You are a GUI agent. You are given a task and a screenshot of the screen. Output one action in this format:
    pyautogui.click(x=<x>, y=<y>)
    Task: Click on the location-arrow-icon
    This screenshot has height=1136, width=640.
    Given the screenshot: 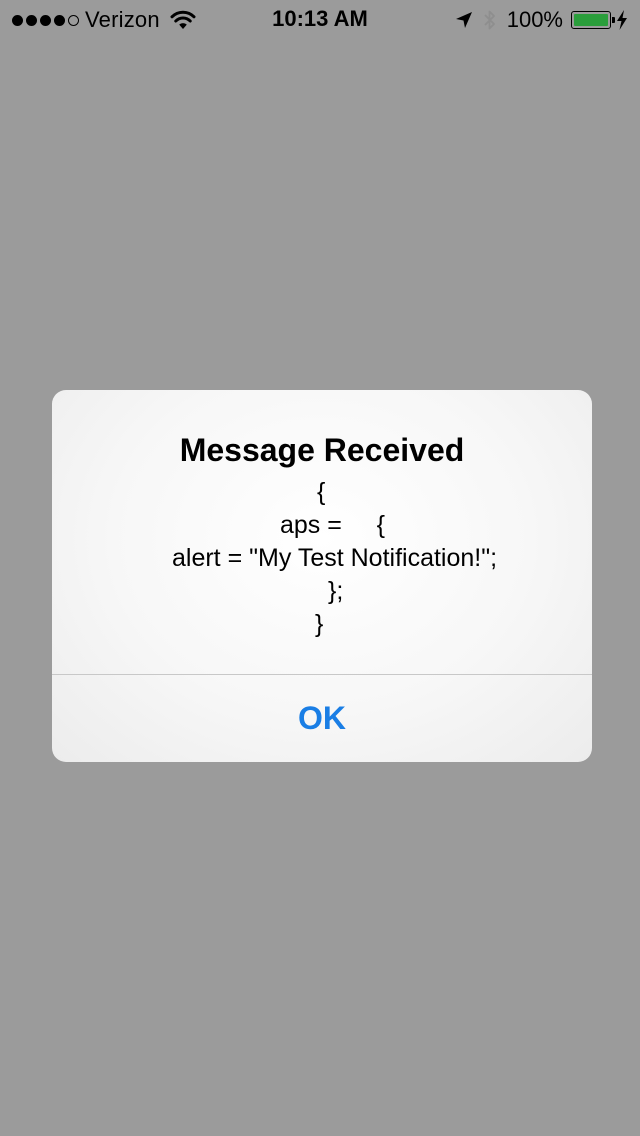 What is the action you would take?
    pyautogui.click(x=463, y=20)
    